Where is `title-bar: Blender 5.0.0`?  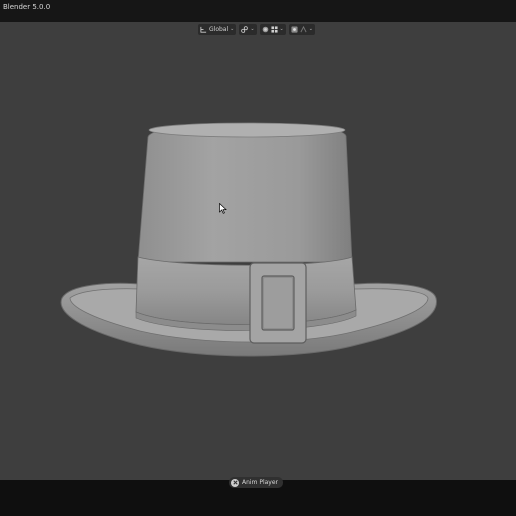
title-bar: Blender 5.0.0 is located at coordinates (258, 11).